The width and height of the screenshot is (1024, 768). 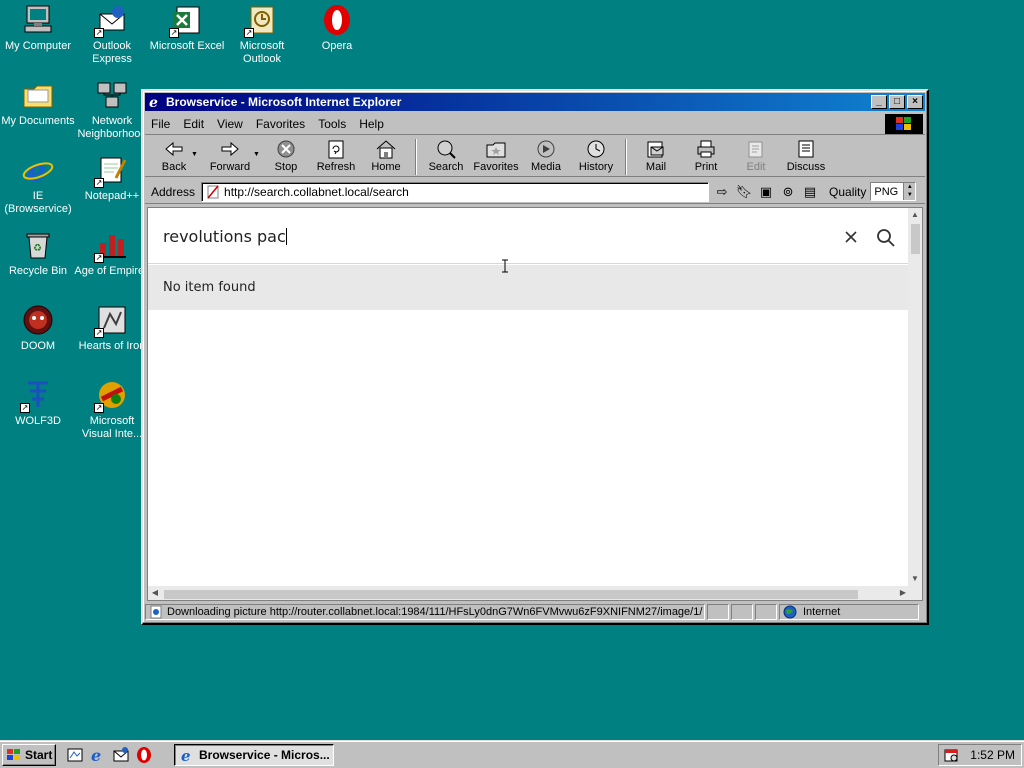 What do you see at coordinates (230, 149) in the screenshot?
I see `forward-arrow-icon` at bounding box center [230, 149].